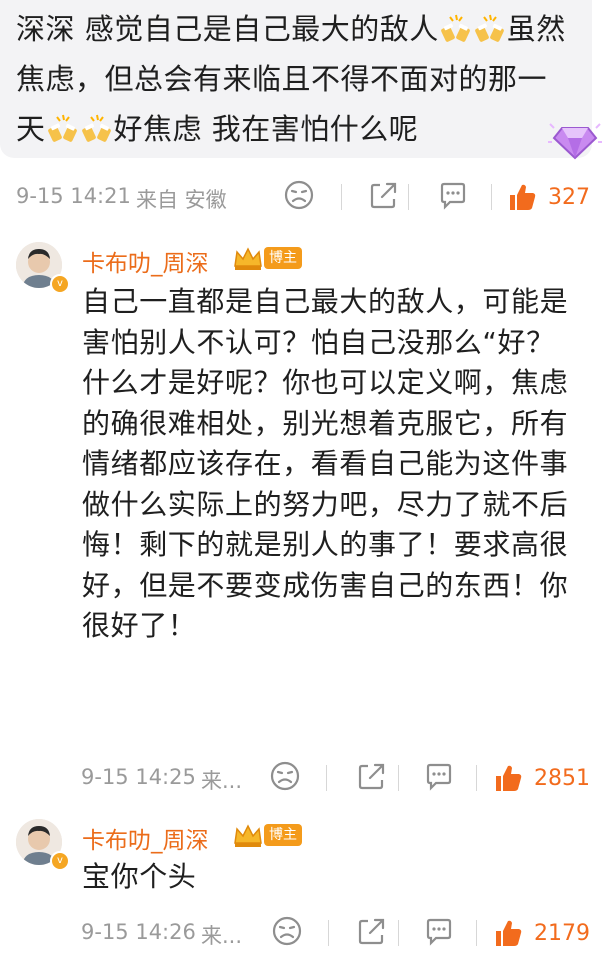 The height and width of the screenshot is (968, 611). Describe the element at coordinates (139, 876) in the screenshot. I see `reply-text: 宝你个头` at that location.